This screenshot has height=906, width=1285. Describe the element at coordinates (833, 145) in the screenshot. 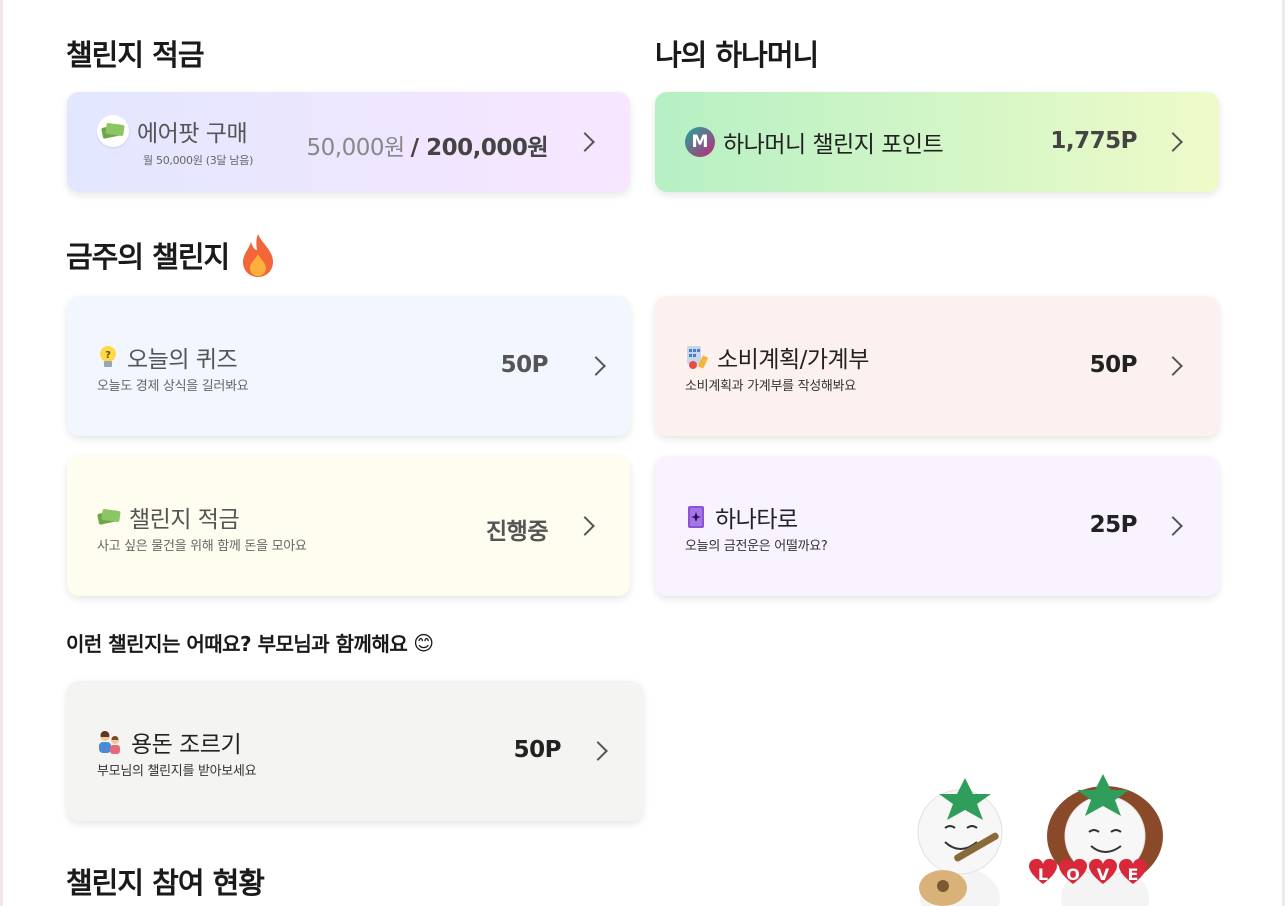

I see `hana-money-title: 하나머니 챌린지 포인트` at that location.